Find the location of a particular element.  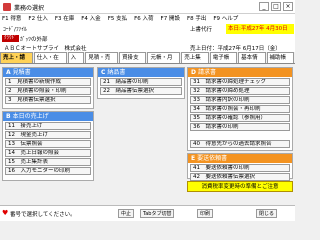

menu-item-f2: F2 仕入 is located at coordinates (37, 19).